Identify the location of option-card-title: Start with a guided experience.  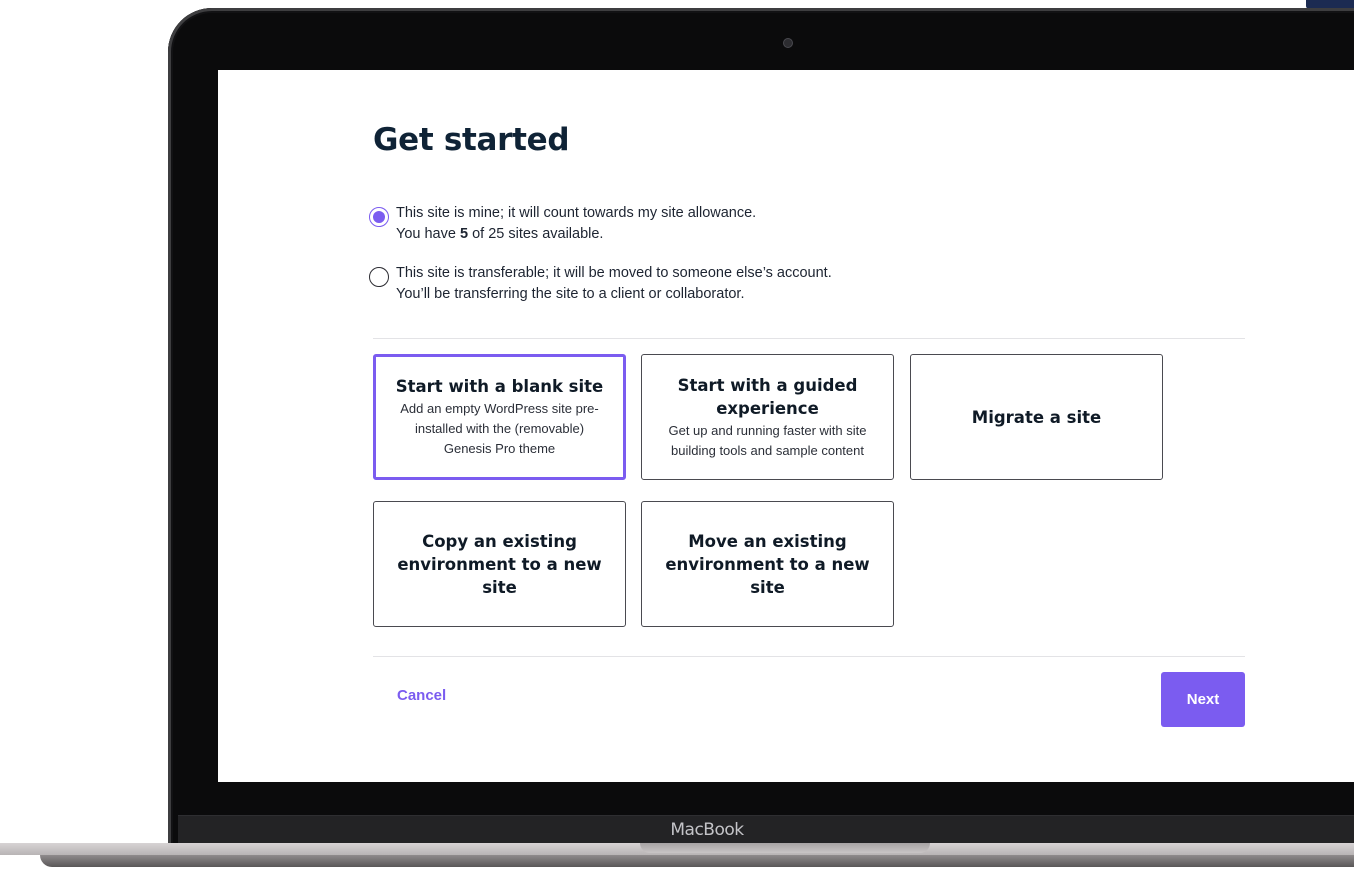
(767, 396).